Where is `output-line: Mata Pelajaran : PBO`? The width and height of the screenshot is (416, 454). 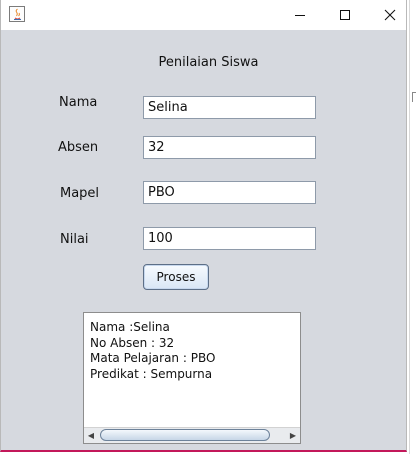 output-line: Mata Pelajaran : PBO is located at coordinates (153, 358).